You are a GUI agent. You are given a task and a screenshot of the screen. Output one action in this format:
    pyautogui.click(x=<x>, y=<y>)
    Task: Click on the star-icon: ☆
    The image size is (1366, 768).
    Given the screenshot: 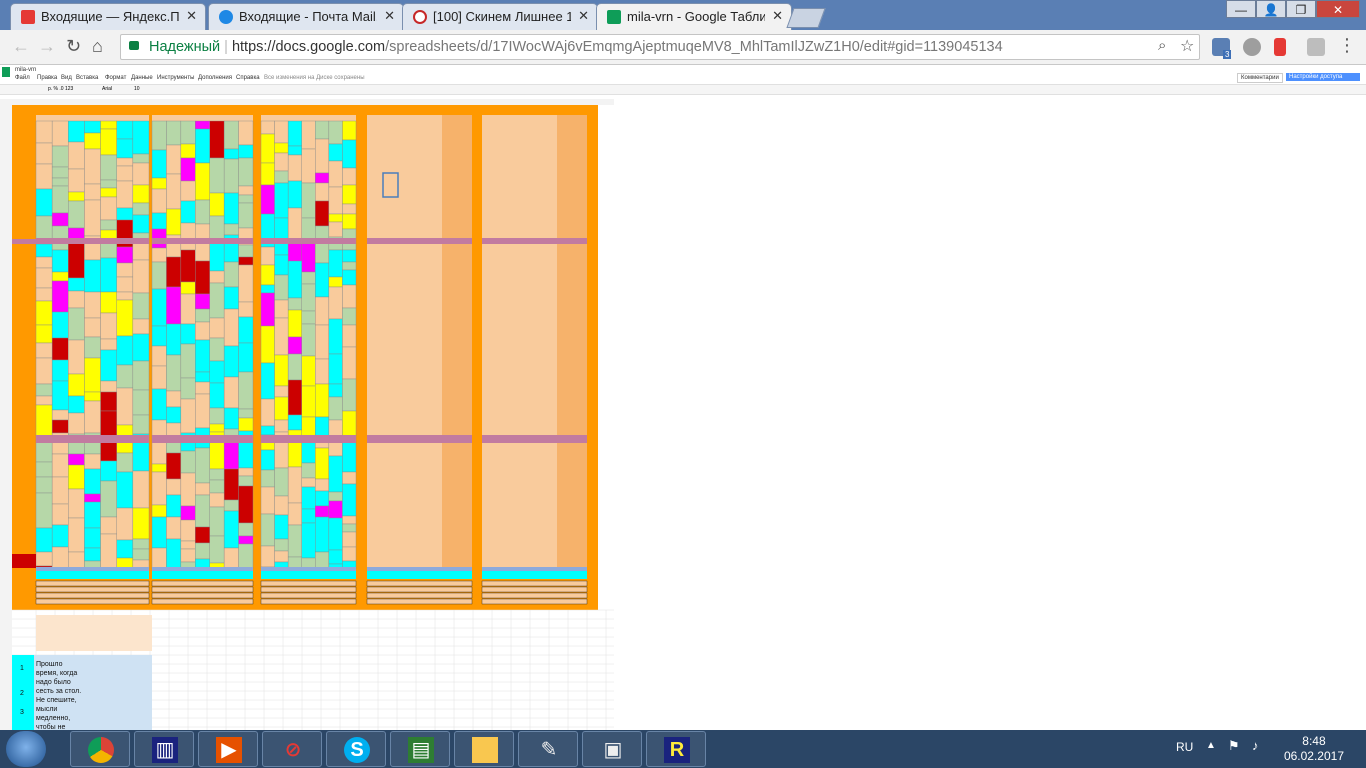 What is the action you would take?
    pyautogui.click(x=1187, y=46)
    